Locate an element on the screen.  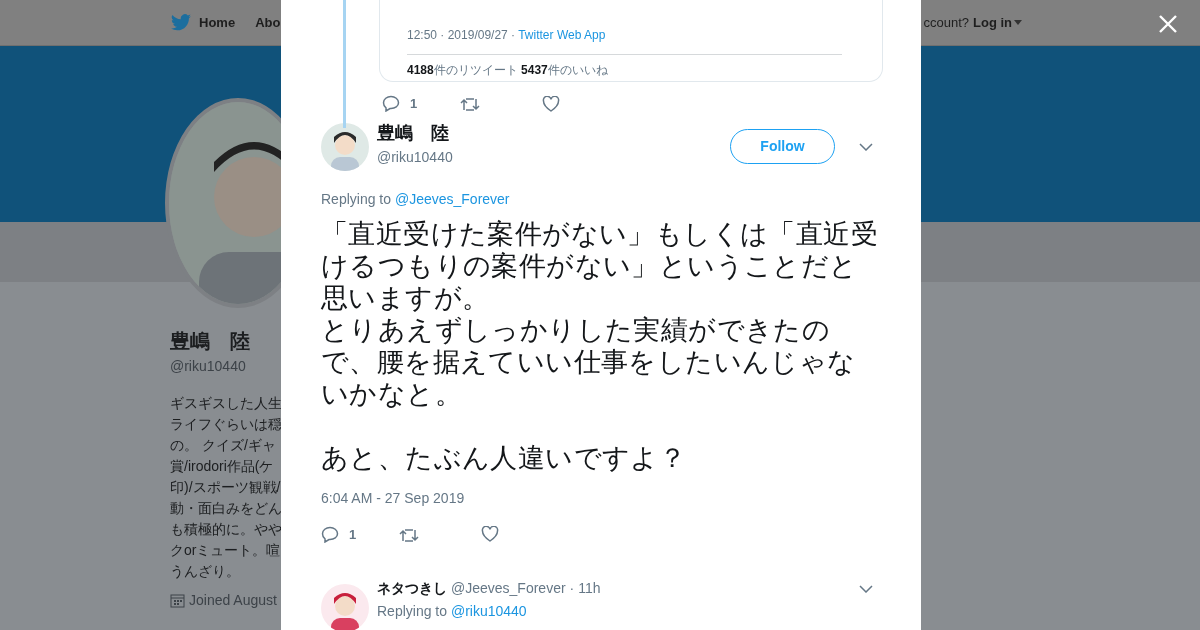
bio-line: ライフぐらいは穏 is located at coordinates (226, 424).